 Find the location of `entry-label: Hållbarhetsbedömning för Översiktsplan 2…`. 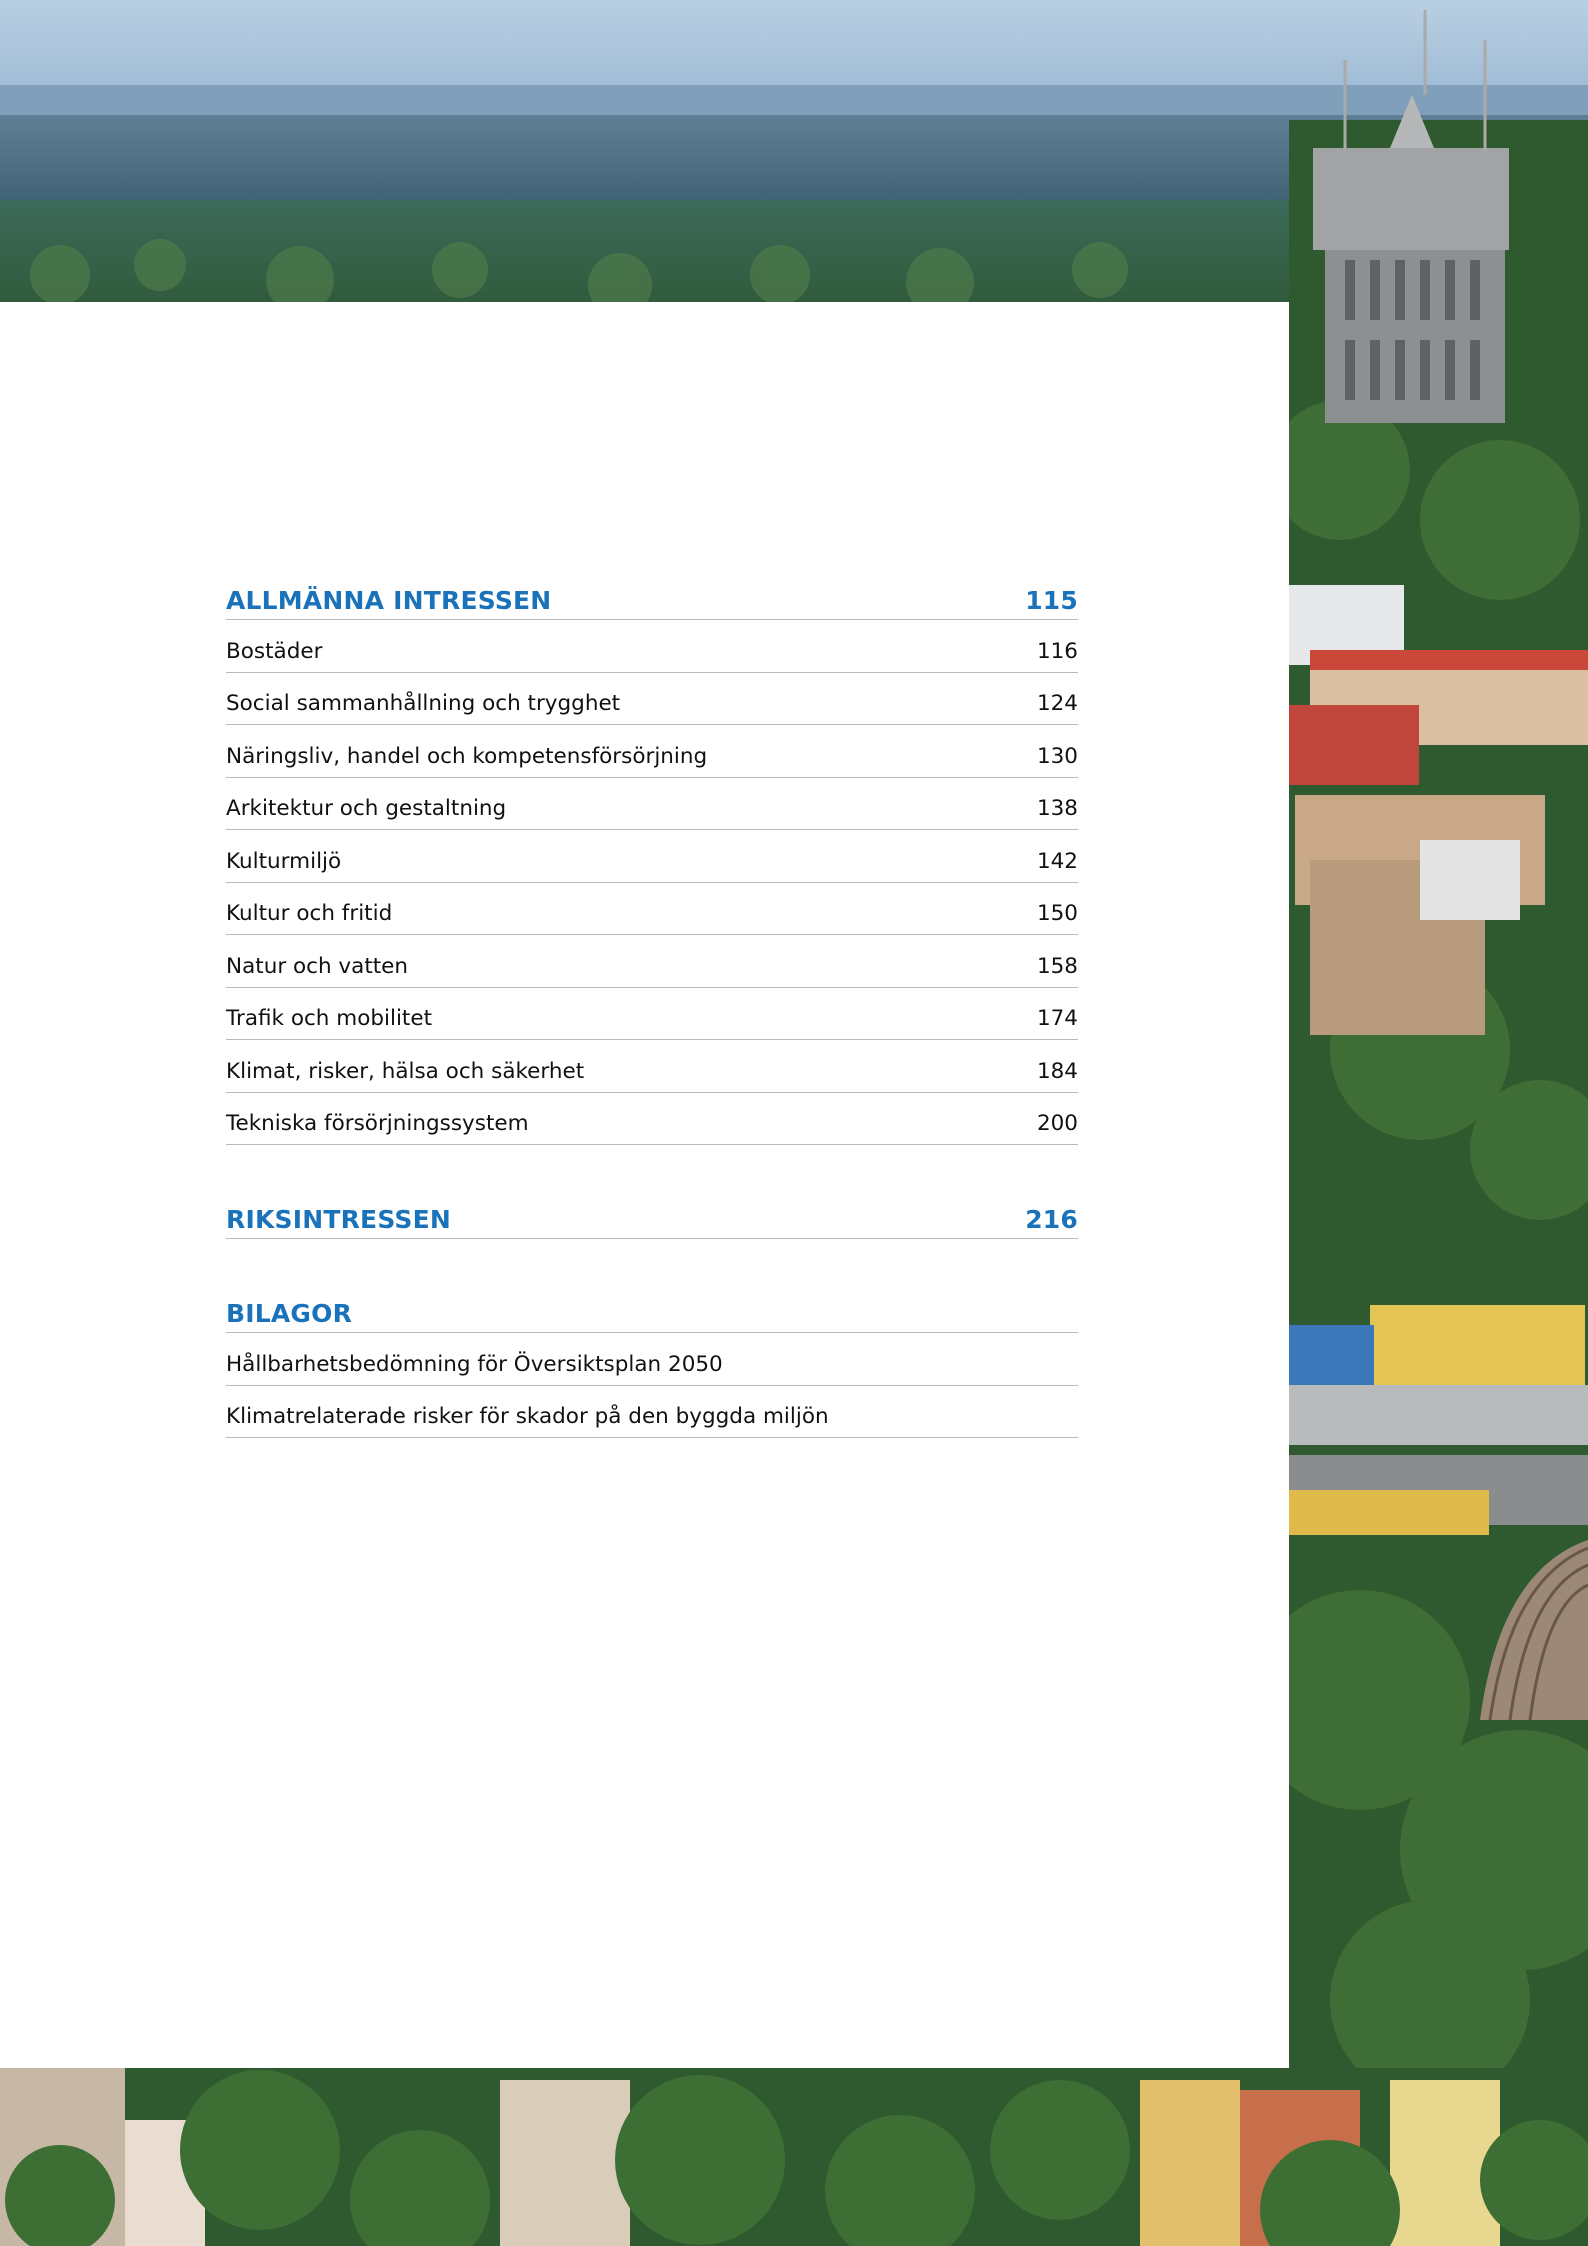

entry-label: Hållbarhetsbedömning för Översiktsplan 2… is located at coordinates (474, 1364).